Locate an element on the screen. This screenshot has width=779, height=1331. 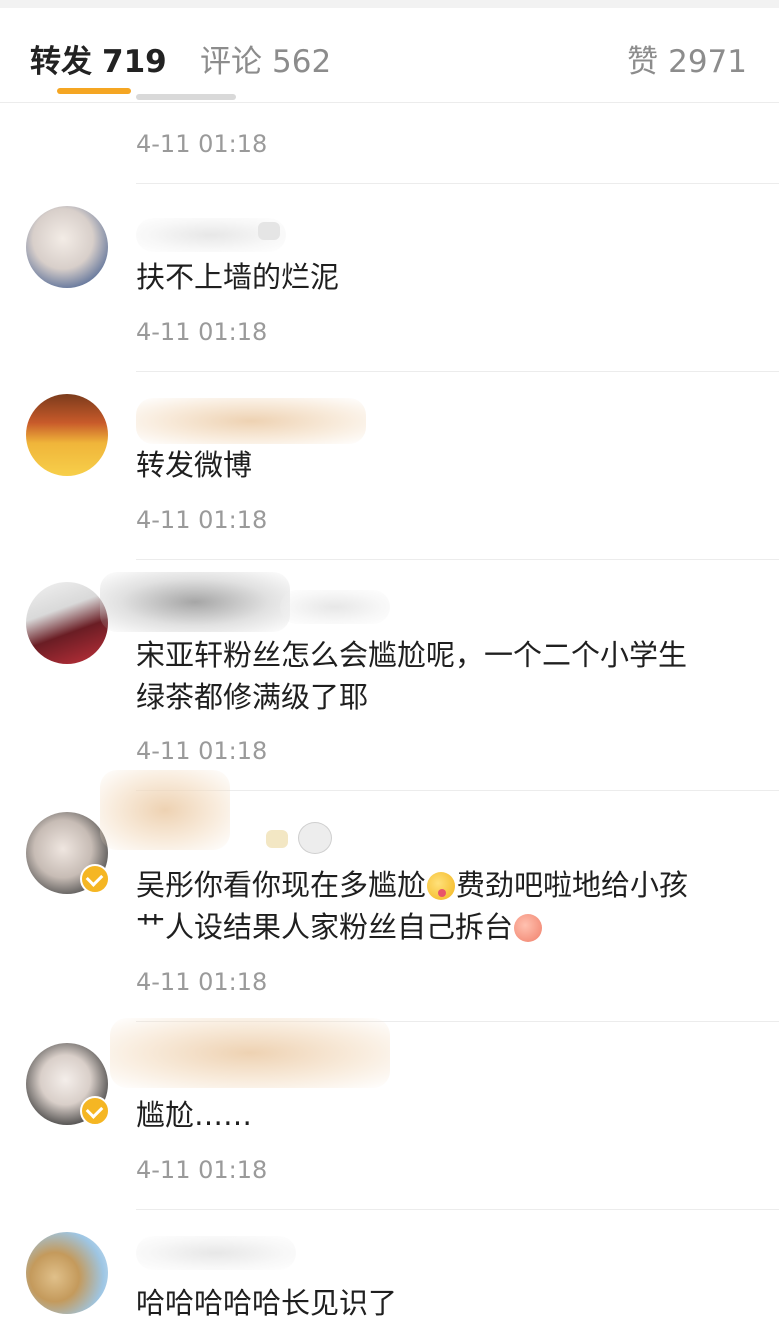
comment-text: 转发微博 is located at coordinates (194, 465).